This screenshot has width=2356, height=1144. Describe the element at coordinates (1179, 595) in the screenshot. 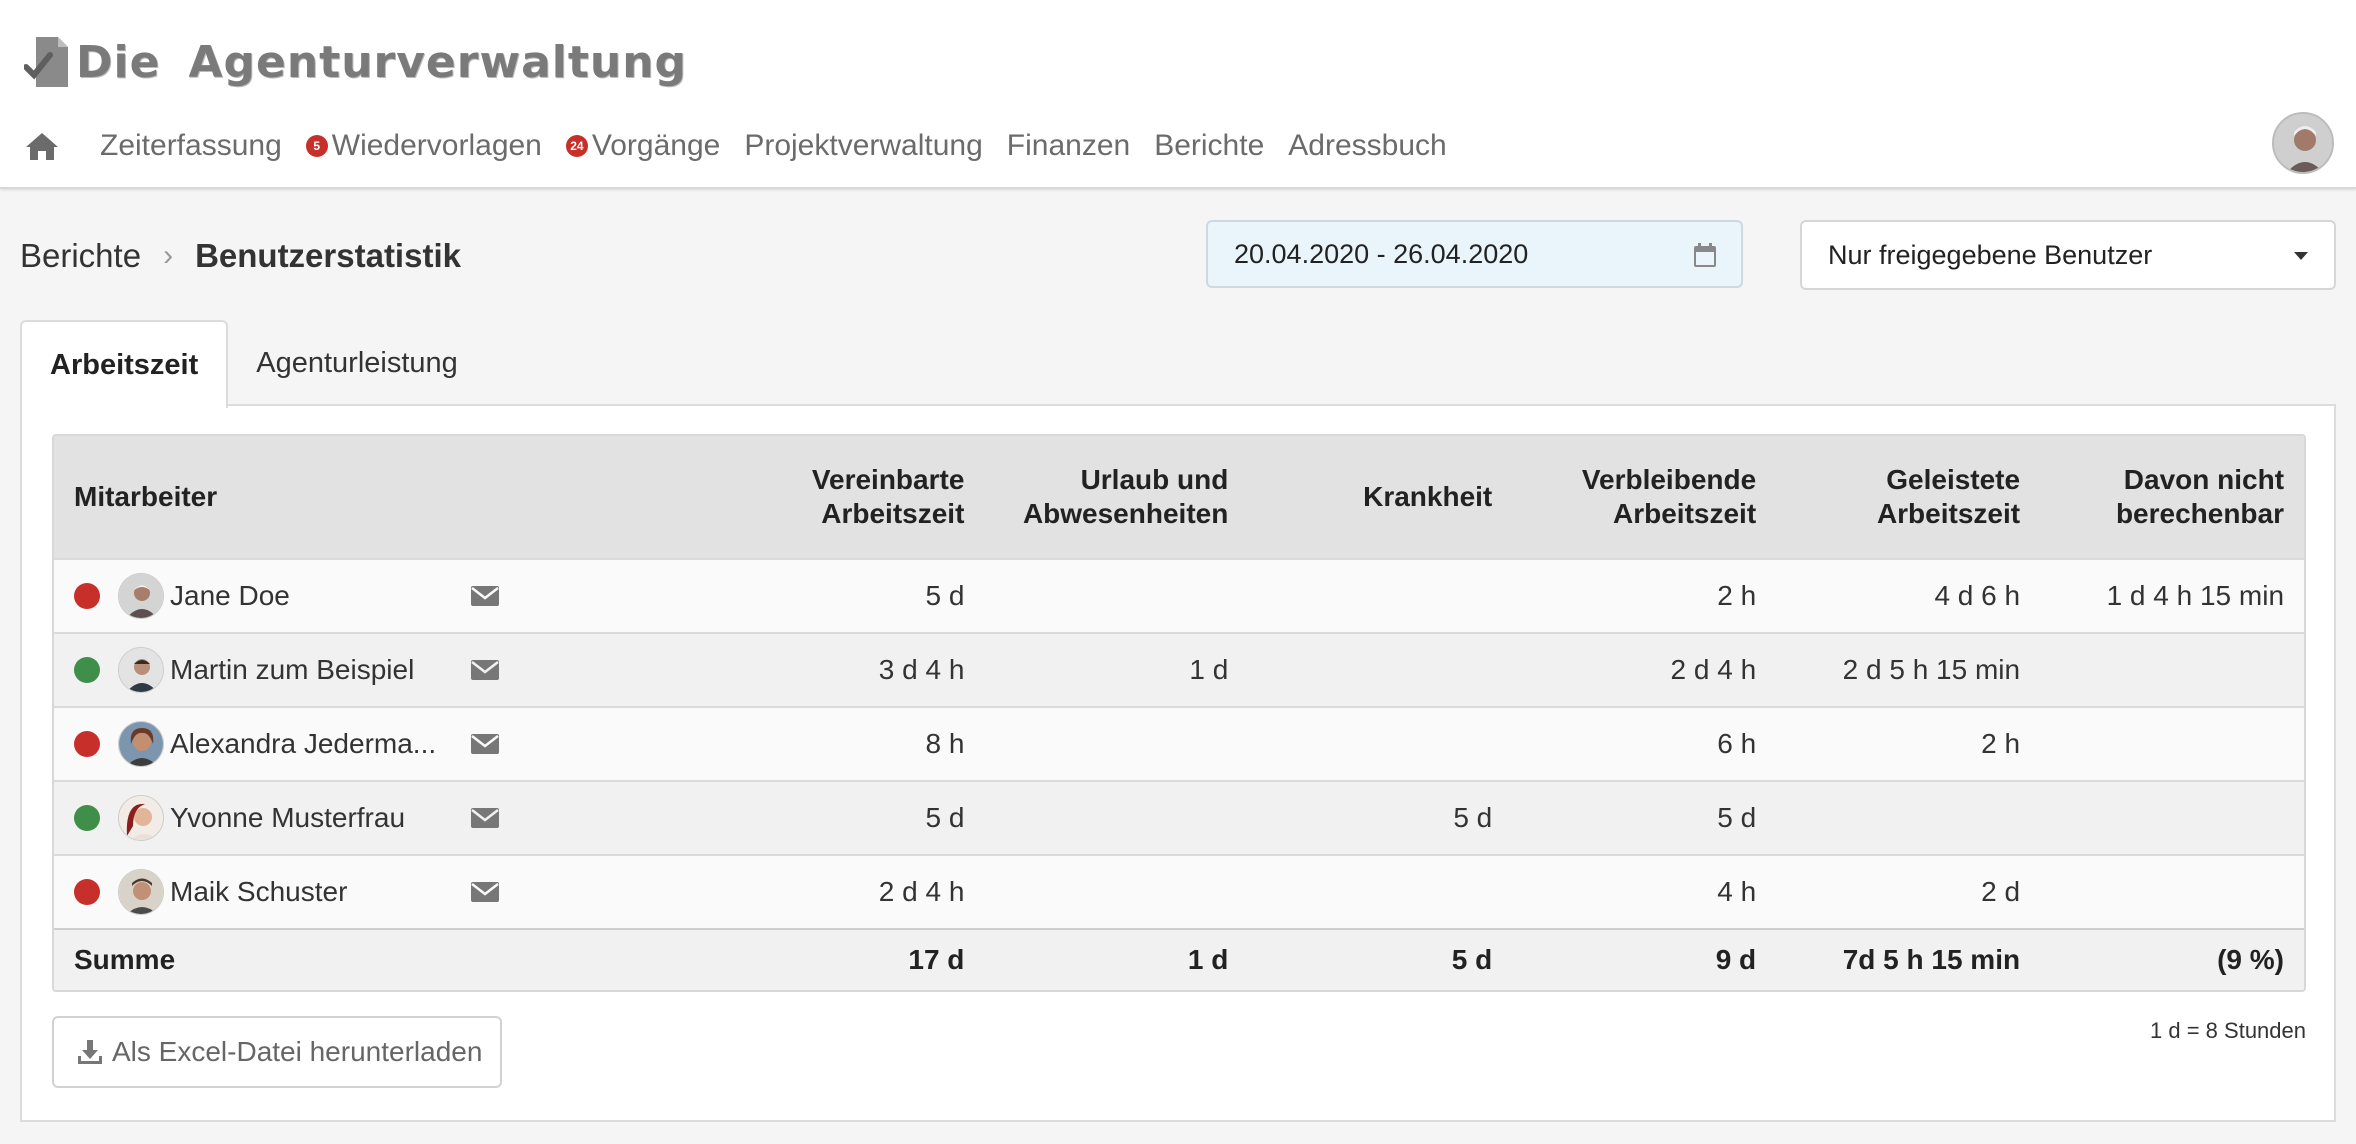

I see `table-row: Jane Doe 5 d 2 h 4 d 6 h 1 d 4 h 15 min` at that location.